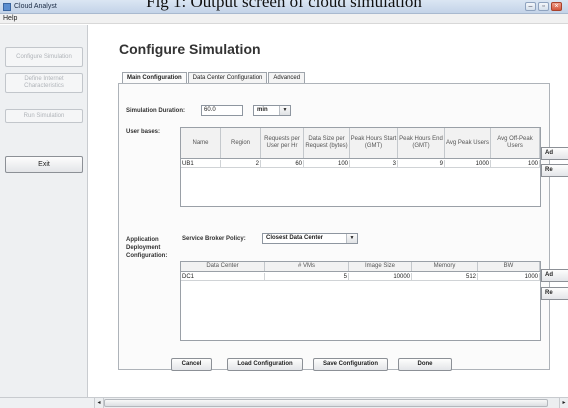 The image size is (568, 408). Describe the element at coordinates (282, 163) in the screenshot. I see `table-cell: 60` at that location.